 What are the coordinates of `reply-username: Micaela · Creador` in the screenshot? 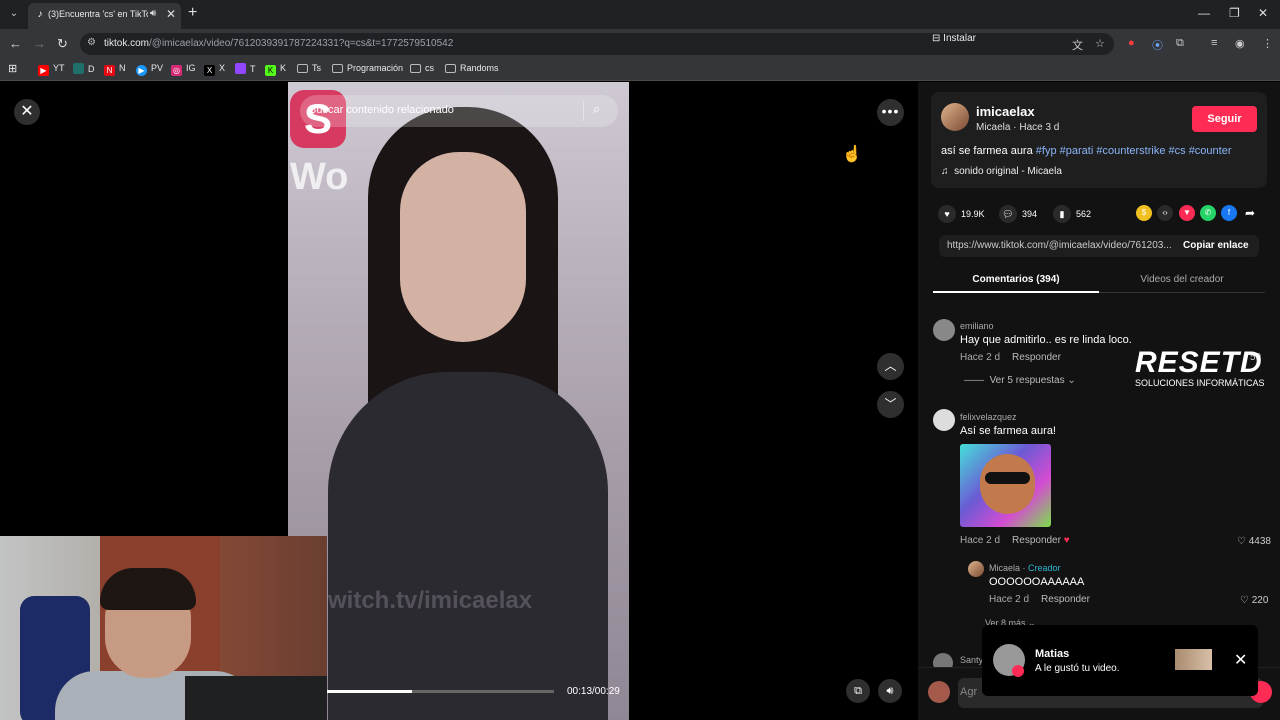 It's located at (1025, 568).